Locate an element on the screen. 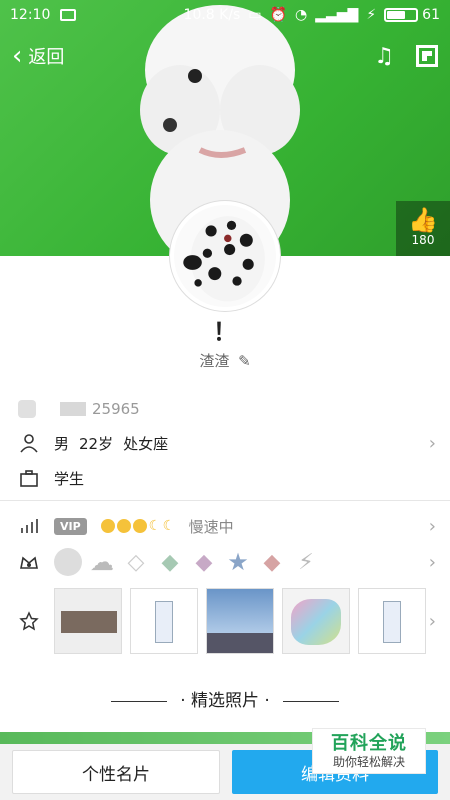 This screenshot has height=800, width=450. vibrate-icon: ▭ is located at coordinates (255, 15).